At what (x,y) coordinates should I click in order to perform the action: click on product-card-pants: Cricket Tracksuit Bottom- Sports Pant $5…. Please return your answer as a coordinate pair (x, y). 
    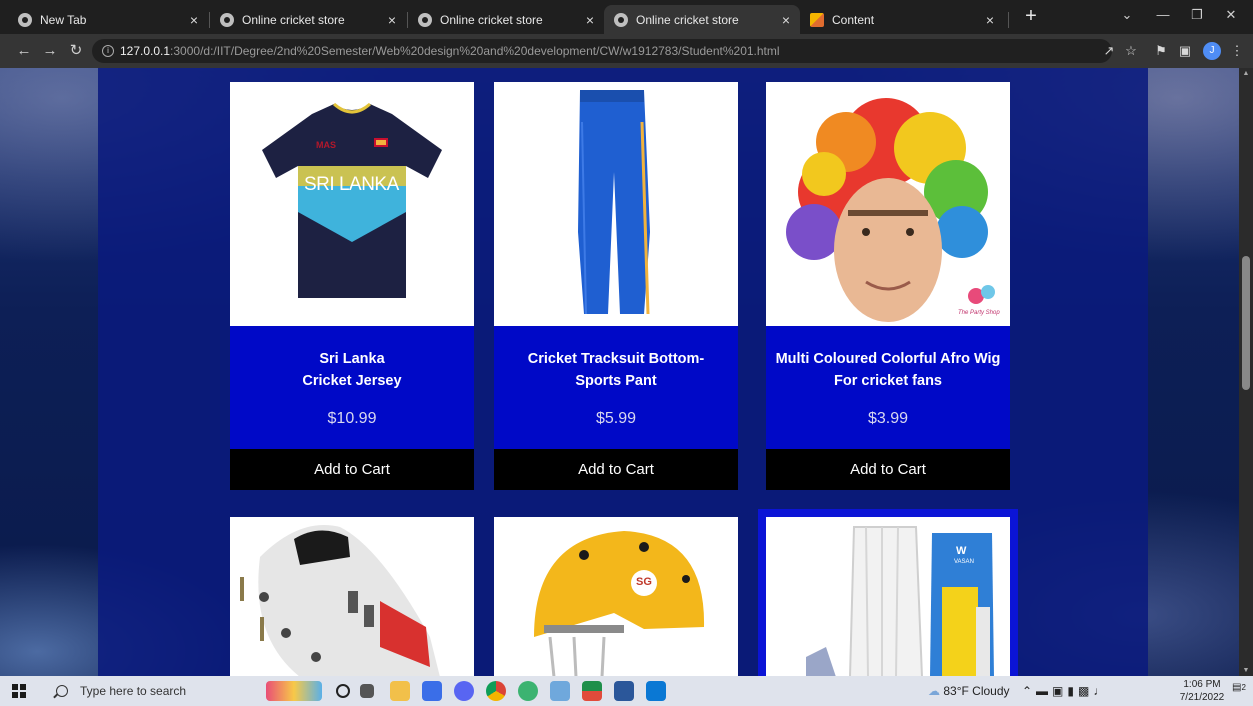
    Looking at the image, I should click on (616, 286).